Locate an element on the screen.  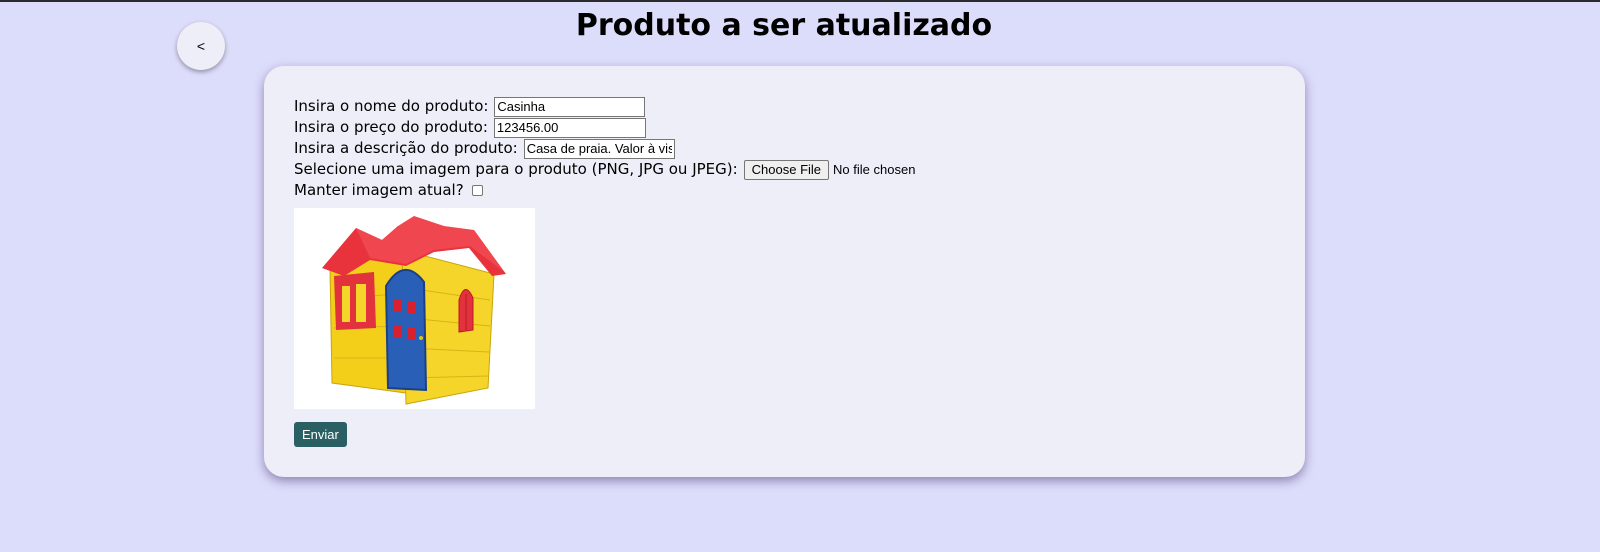
keep-image-label: Manter imagem atual? is located at coordinates (379, 190).